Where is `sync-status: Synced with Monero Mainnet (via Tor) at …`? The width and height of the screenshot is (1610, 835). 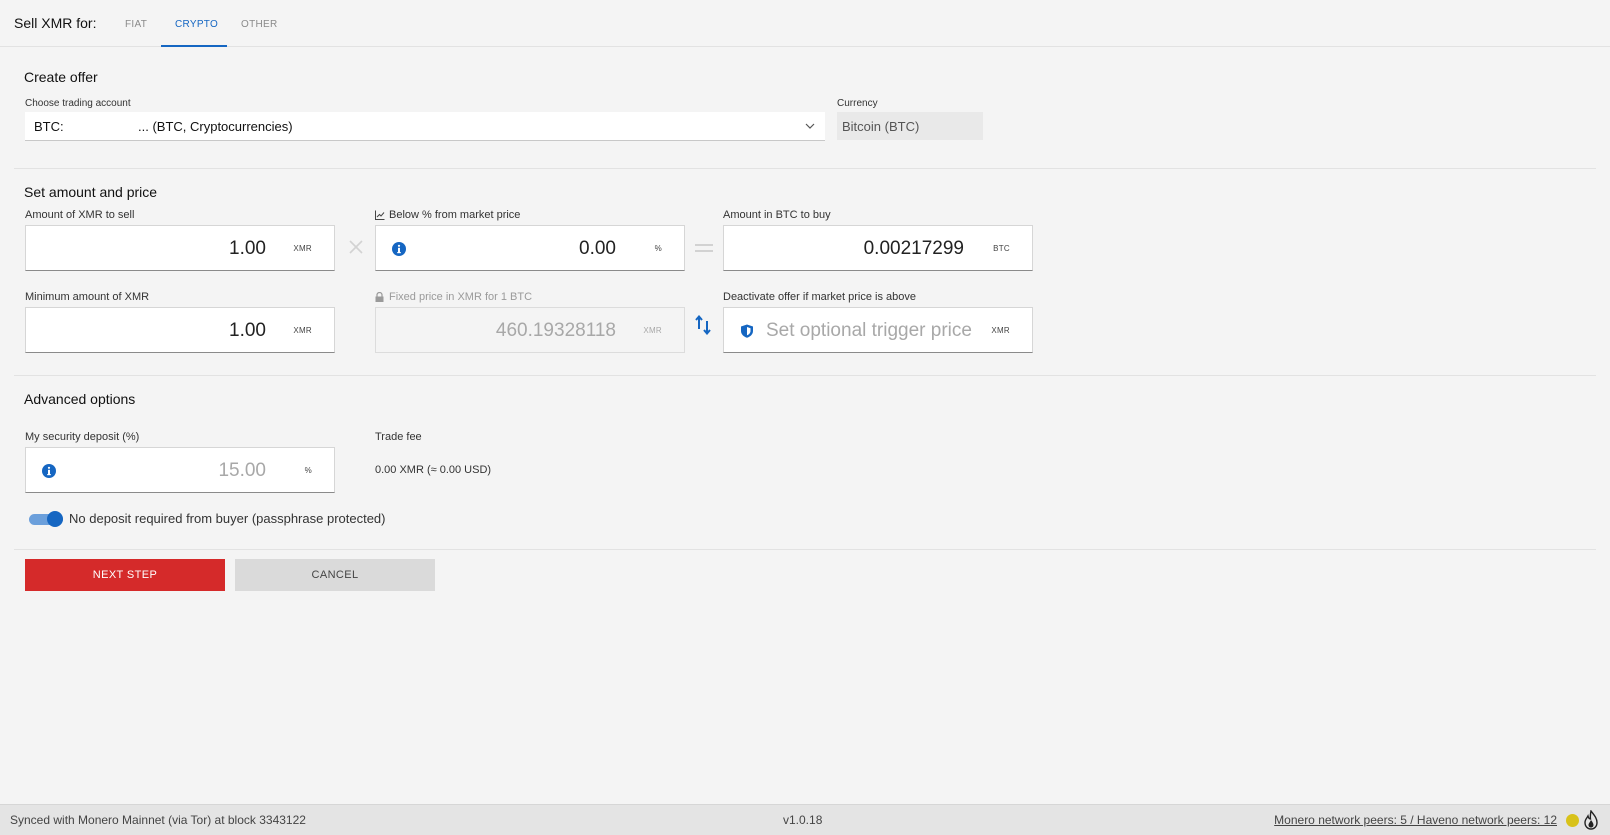 sync-status: Synced with Monero Mainnet (via Tor) at … is located at coordinates (158, 820).